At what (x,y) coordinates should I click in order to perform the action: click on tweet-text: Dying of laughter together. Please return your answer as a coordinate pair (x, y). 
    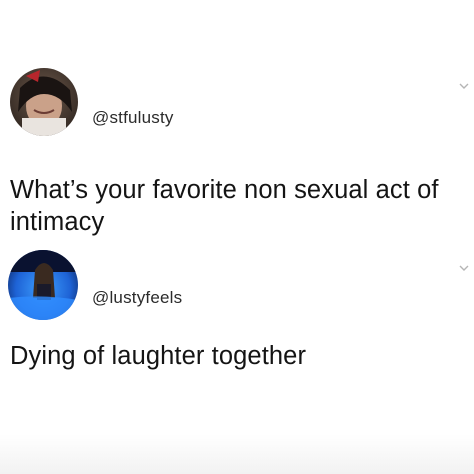
    Looking at the image, I should click on (158, 356).